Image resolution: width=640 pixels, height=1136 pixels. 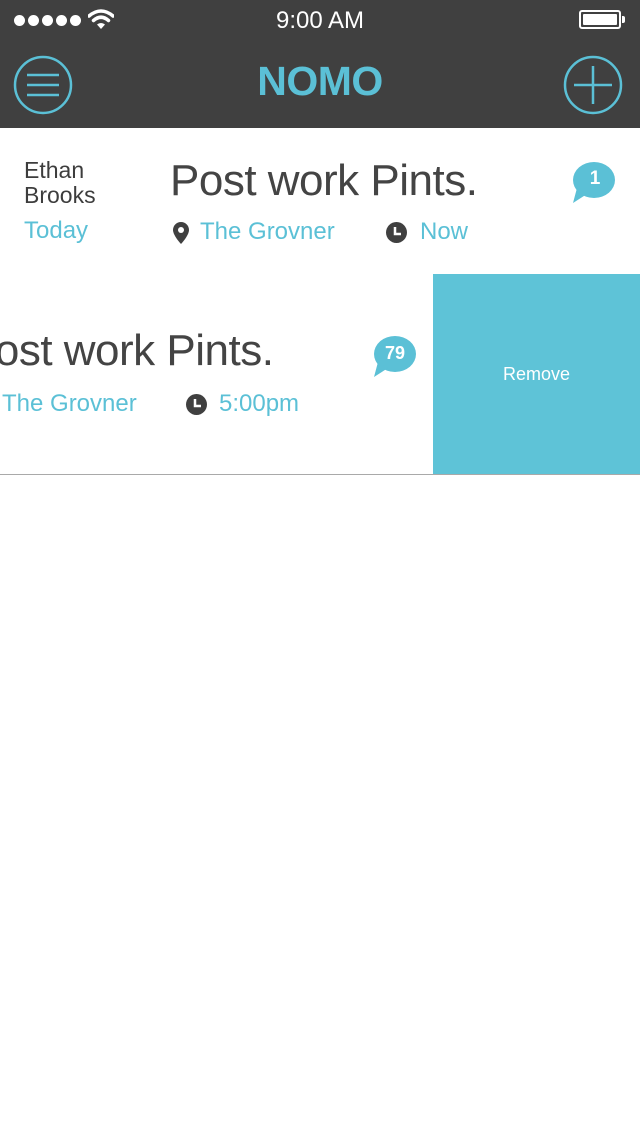 I want to click on status-bar: 9:00 AM, so click(x=320, y=20).